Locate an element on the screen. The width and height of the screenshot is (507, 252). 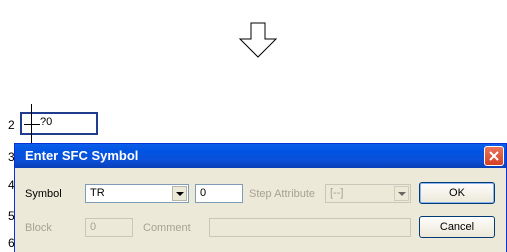
comment-label: Comment is located at coordinates (167, 228).